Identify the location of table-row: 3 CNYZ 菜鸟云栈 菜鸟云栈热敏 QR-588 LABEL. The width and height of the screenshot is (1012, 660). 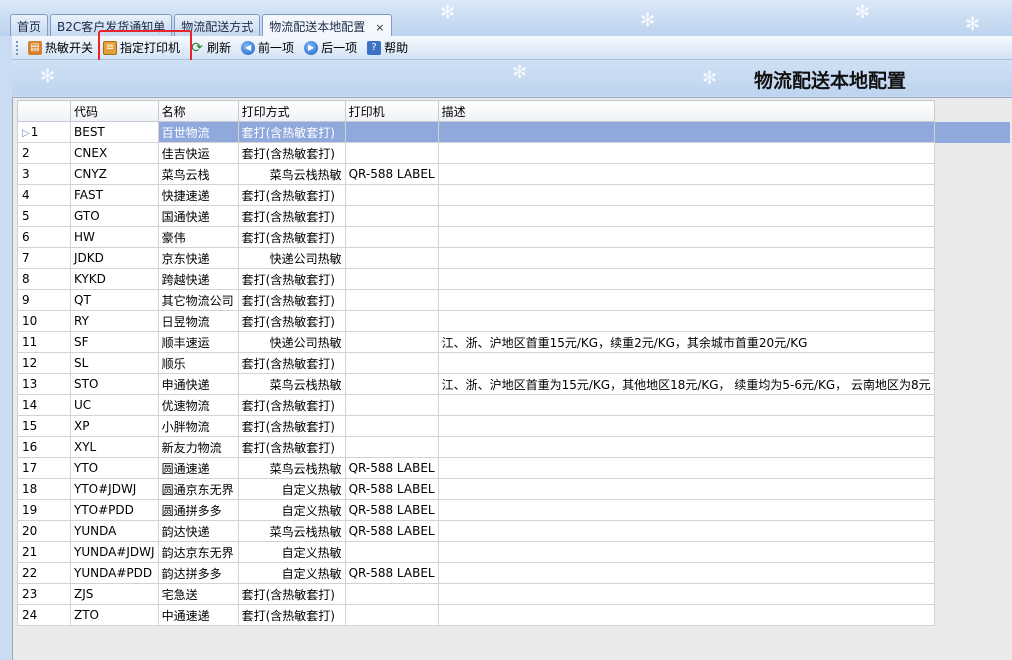
(514, 174).